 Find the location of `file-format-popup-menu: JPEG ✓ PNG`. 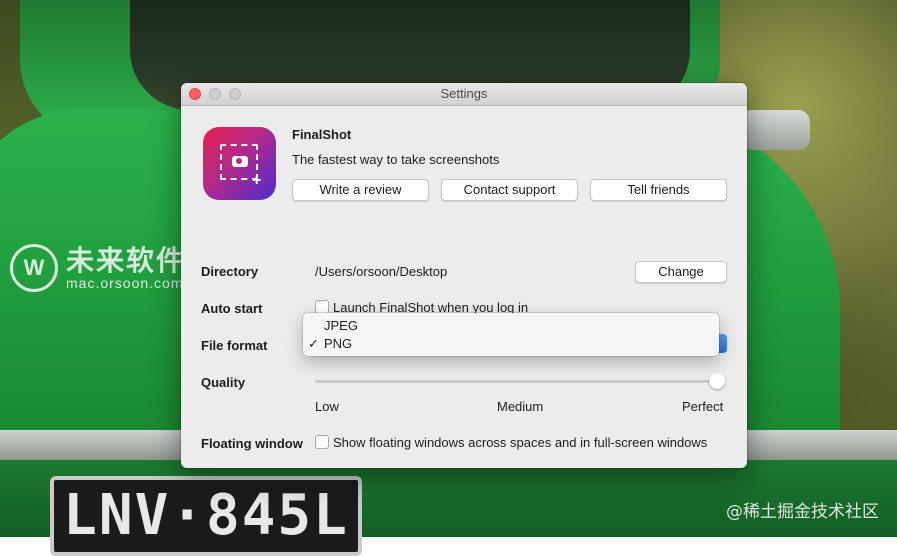

file-format-popup-menu: JPEG ✓ PNG is located at coordinates (511, 334).